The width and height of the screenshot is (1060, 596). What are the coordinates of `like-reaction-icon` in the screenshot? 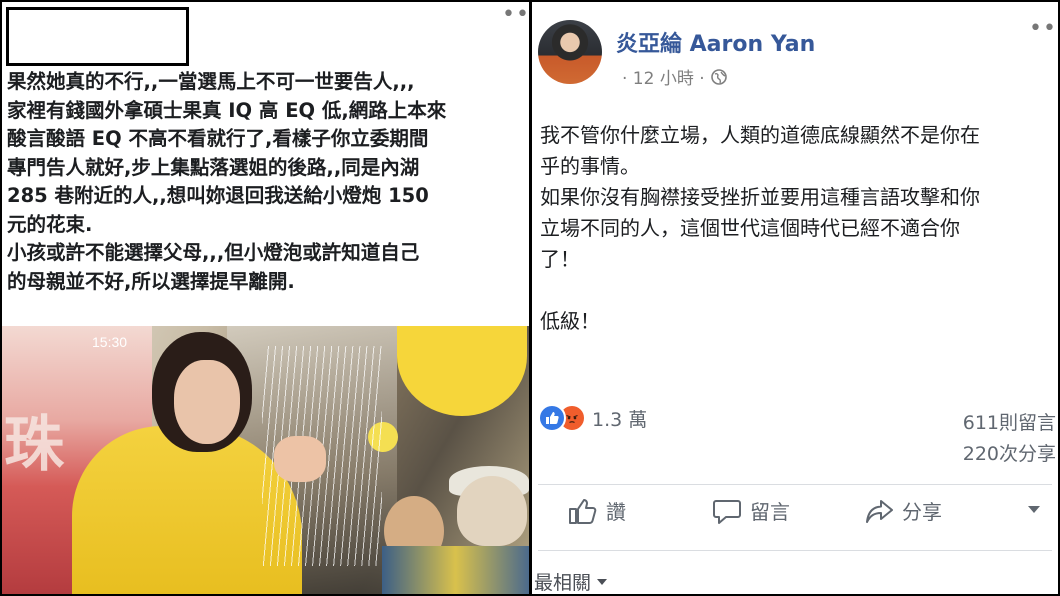 It's located at (552, 418).